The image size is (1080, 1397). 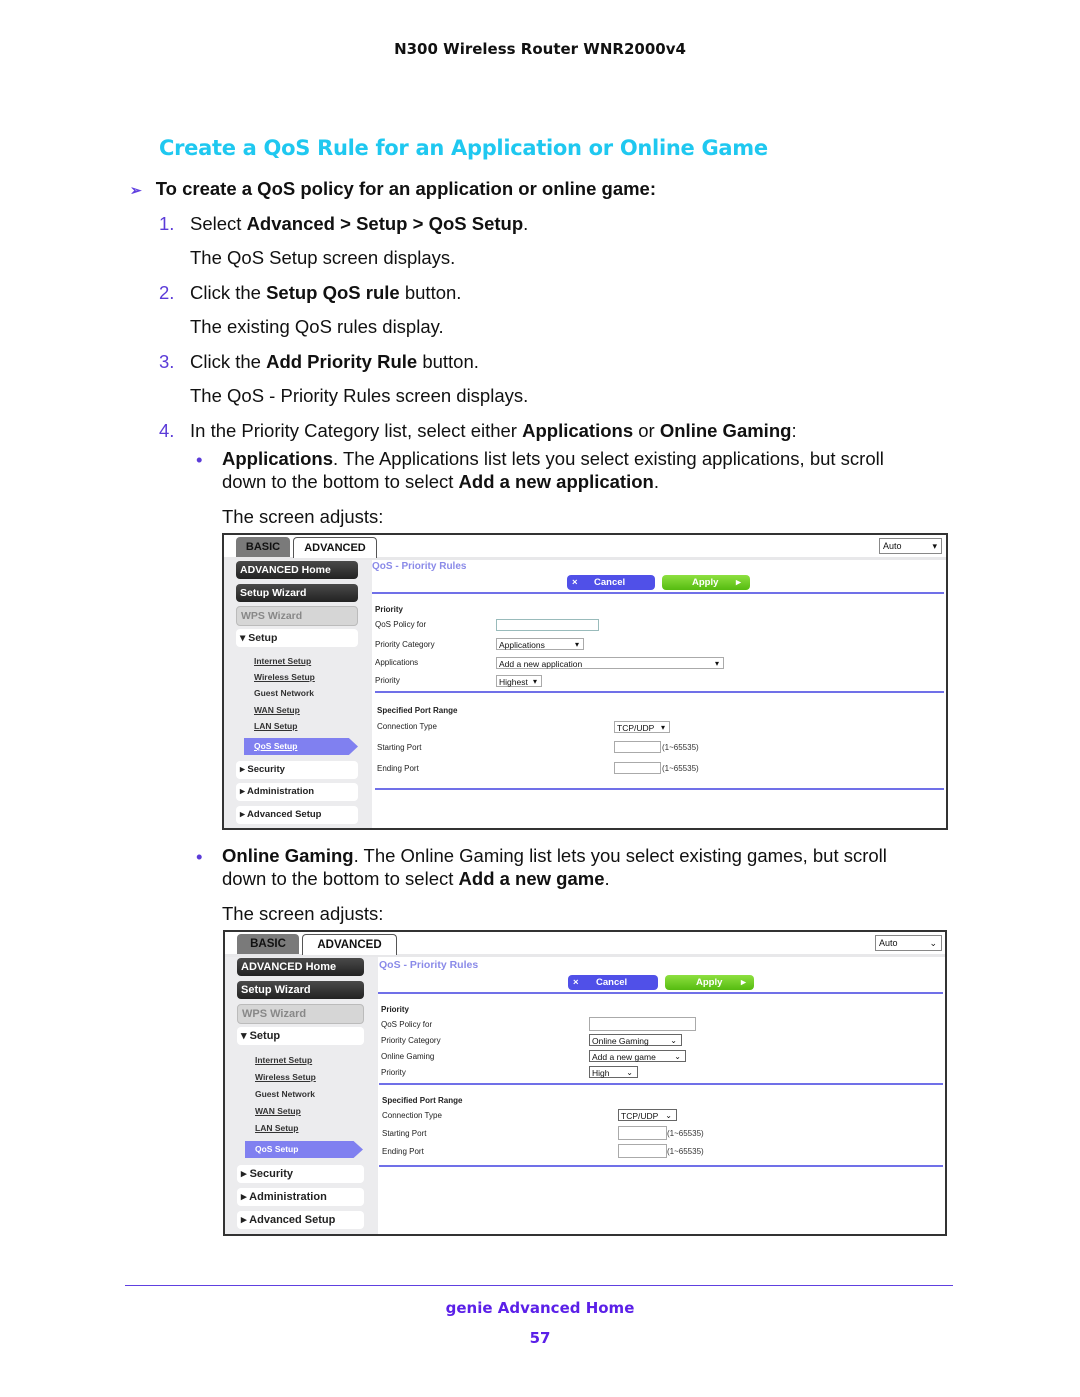 What do you see at coordinates (585, 547) in the screenshot?
I see `top-bar: BASIC ADVANCED Auto ▾` at bounding box center [585, 547].